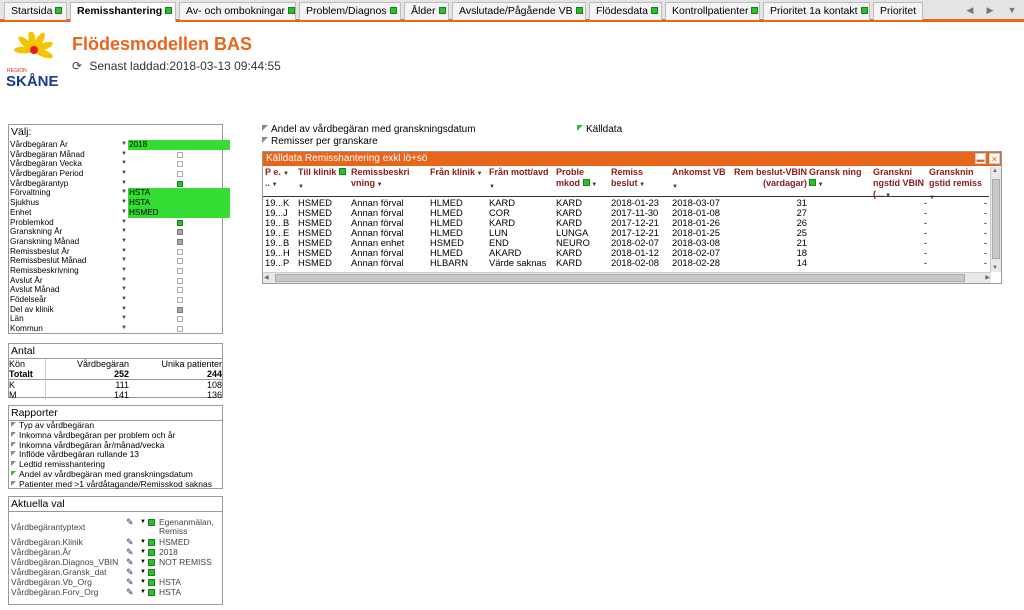 The width and height of the screenshot is (1024, 610). Describe the element at coordinates (115, 252) in the screenshot. I see `listbox-11: Remissbeslut År ▼` at that location.